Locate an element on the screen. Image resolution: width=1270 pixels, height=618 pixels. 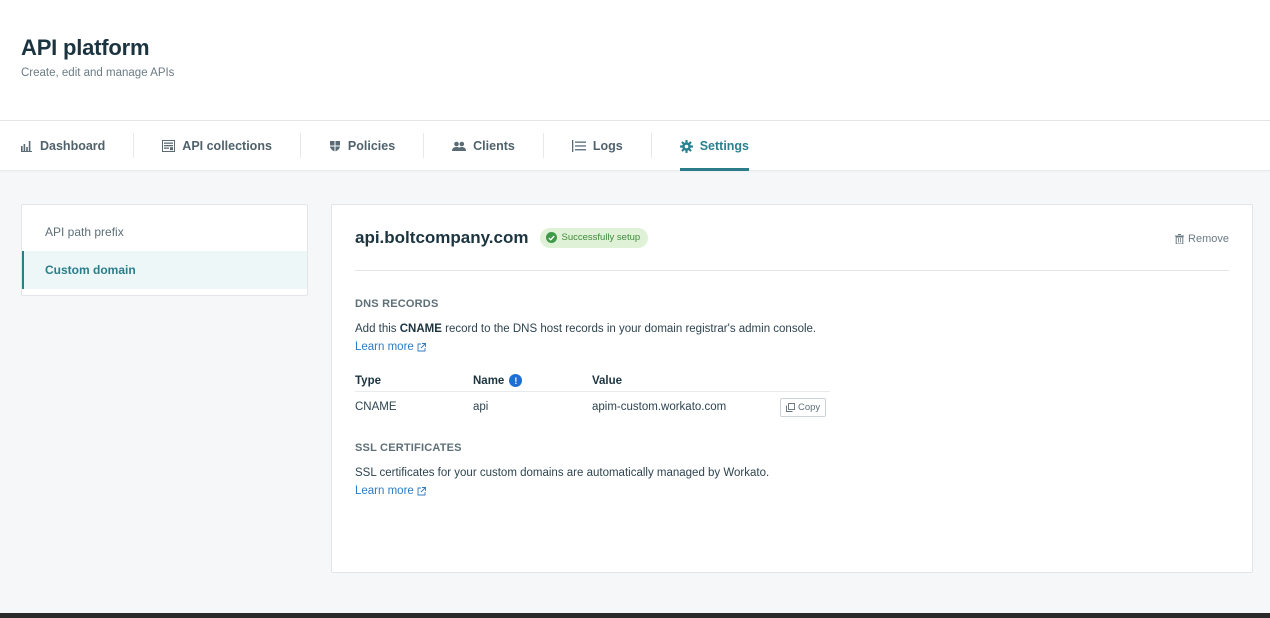
collection-icon is located at coordinates (169, 146).